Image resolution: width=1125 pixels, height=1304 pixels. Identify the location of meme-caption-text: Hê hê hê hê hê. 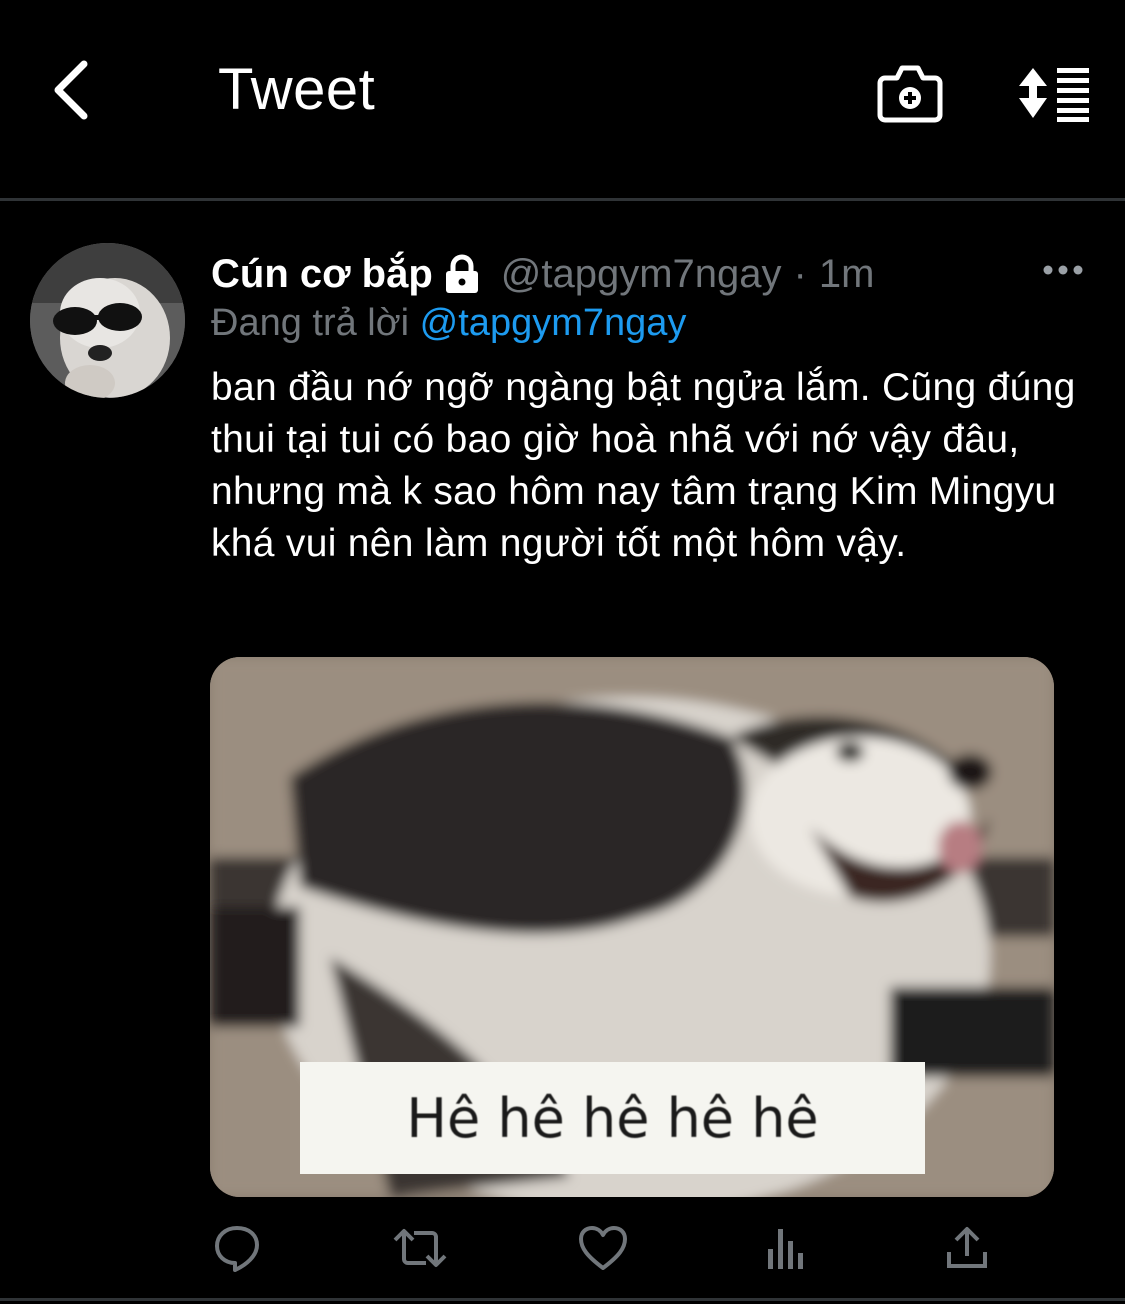
(612, 1118).